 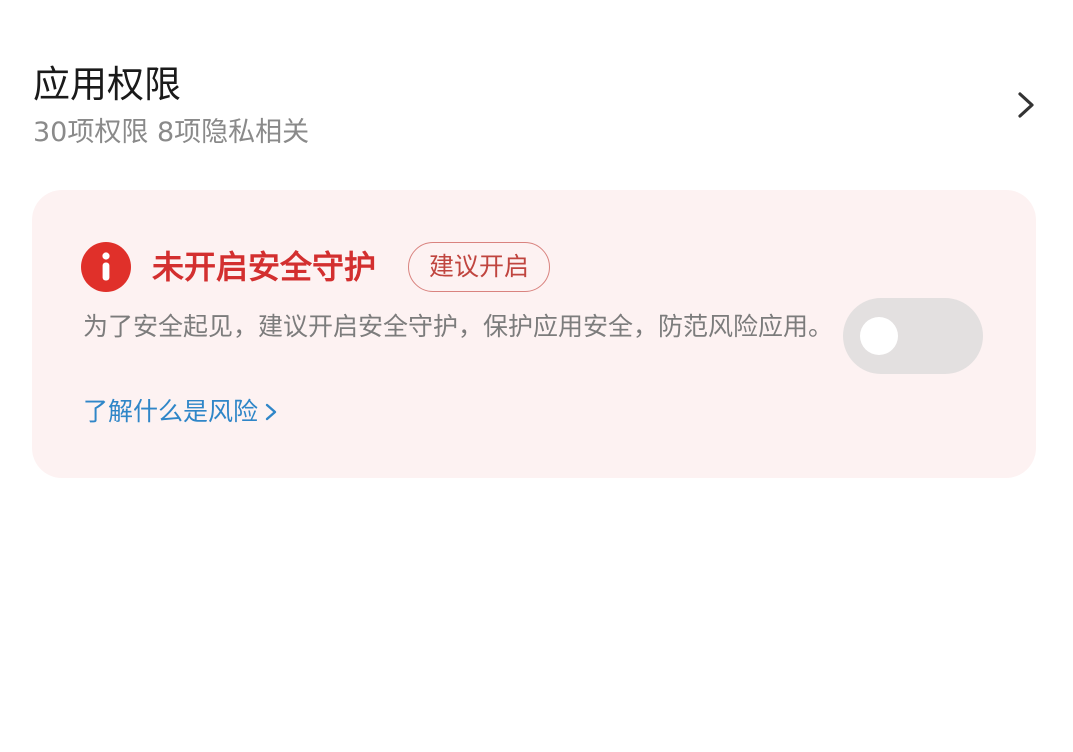 I want to click on security-guard-status-title: 未开启安全守护, so click(x=264, y=267).